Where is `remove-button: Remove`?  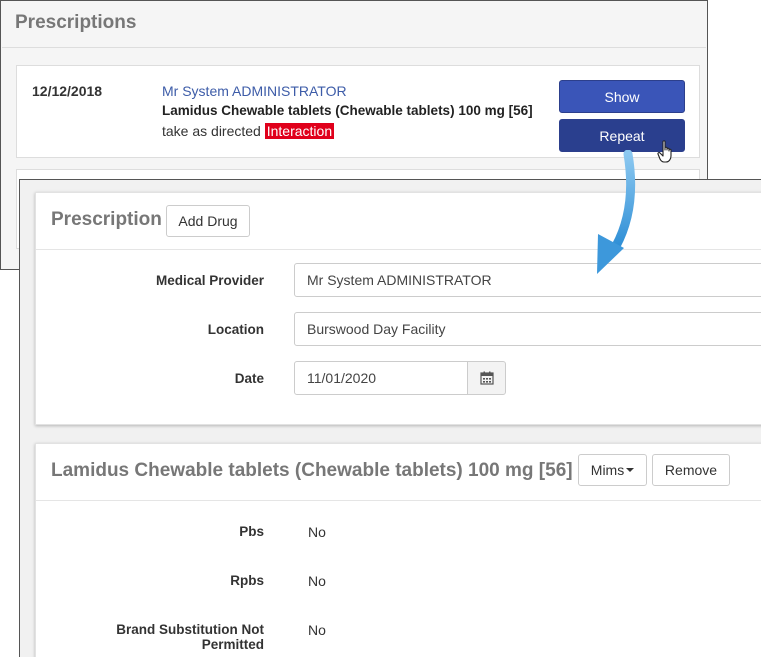 remove-button: Remove is located at coordinates (691, 470).